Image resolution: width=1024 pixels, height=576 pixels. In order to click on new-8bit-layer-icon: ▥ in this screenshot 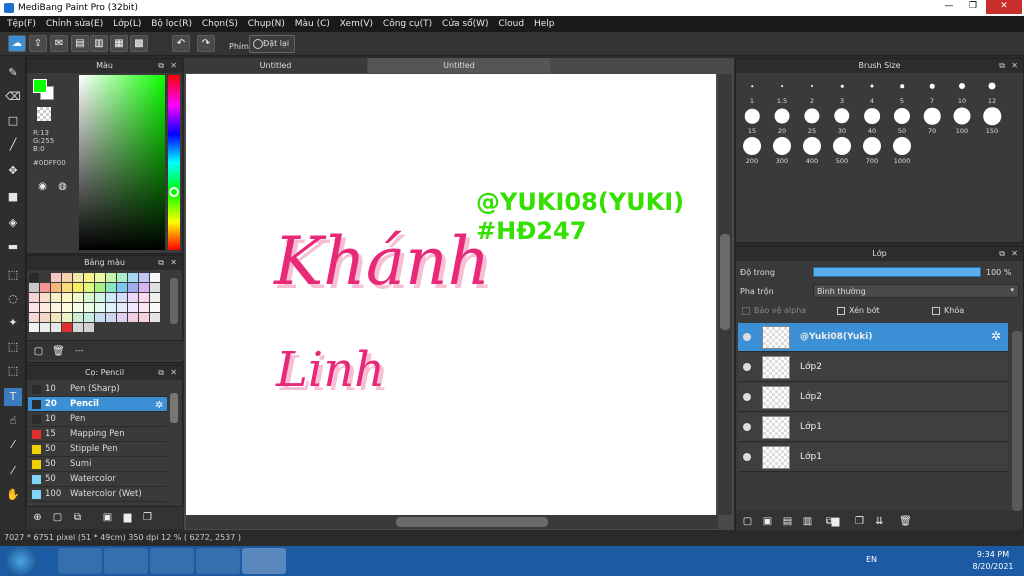, I will do `click(807, 521)`.